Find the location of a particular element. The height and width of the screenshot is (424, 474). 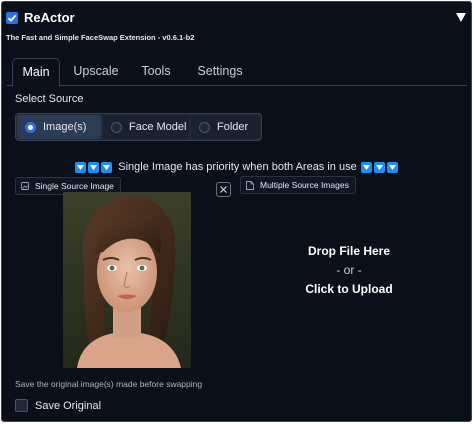

enable-checkbox is located at coordinates (12, 18).